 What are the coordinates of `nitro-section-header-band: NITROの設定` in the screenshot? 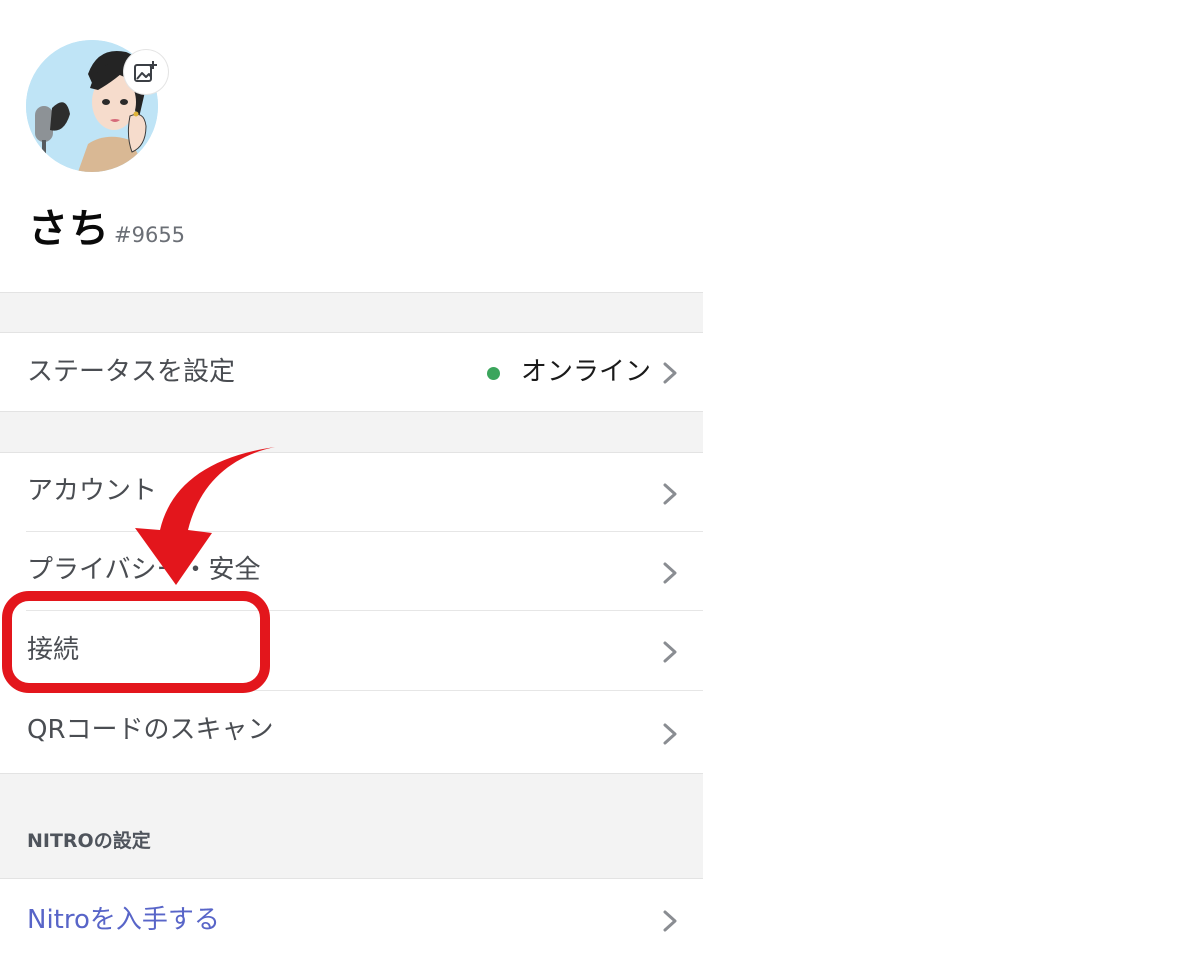 It's located at (351, 826).